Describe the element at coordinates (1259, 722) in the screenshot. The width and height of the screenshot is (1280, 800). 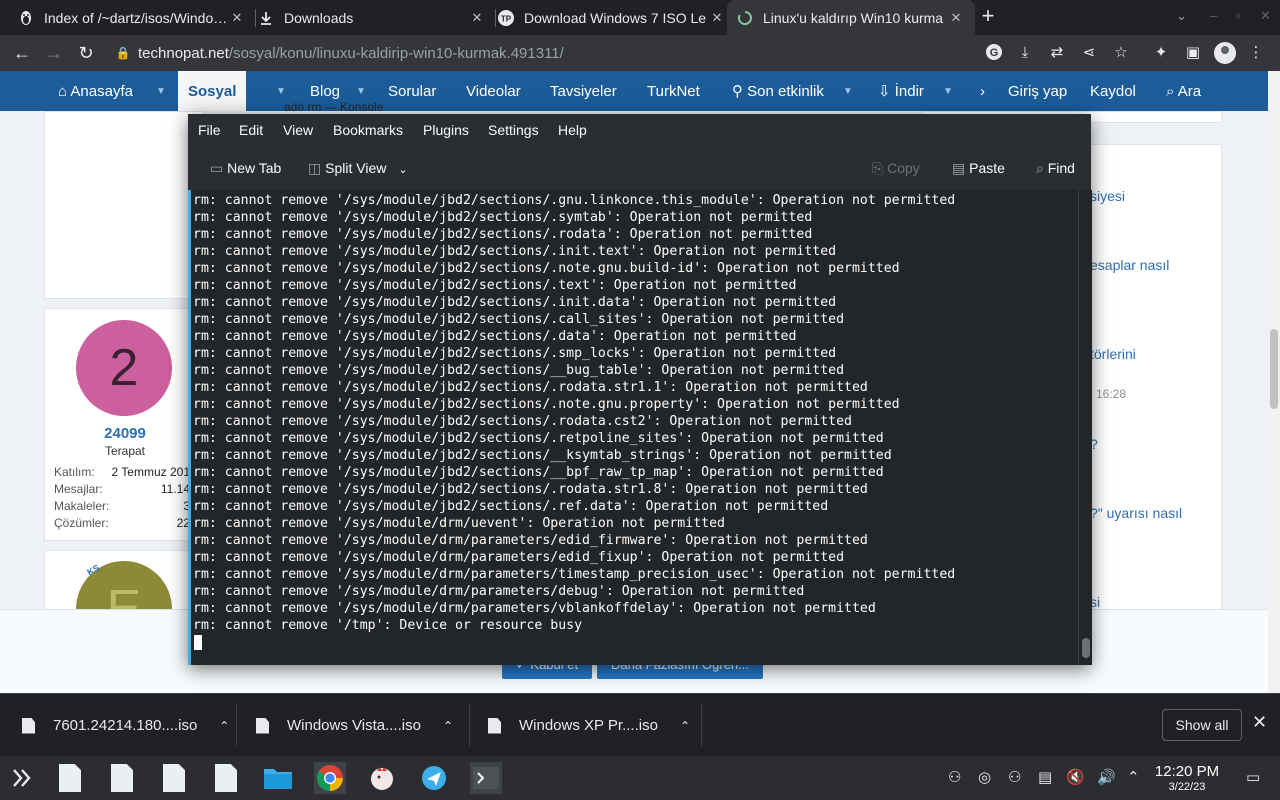
I see `close-icon: ✕` at that location.